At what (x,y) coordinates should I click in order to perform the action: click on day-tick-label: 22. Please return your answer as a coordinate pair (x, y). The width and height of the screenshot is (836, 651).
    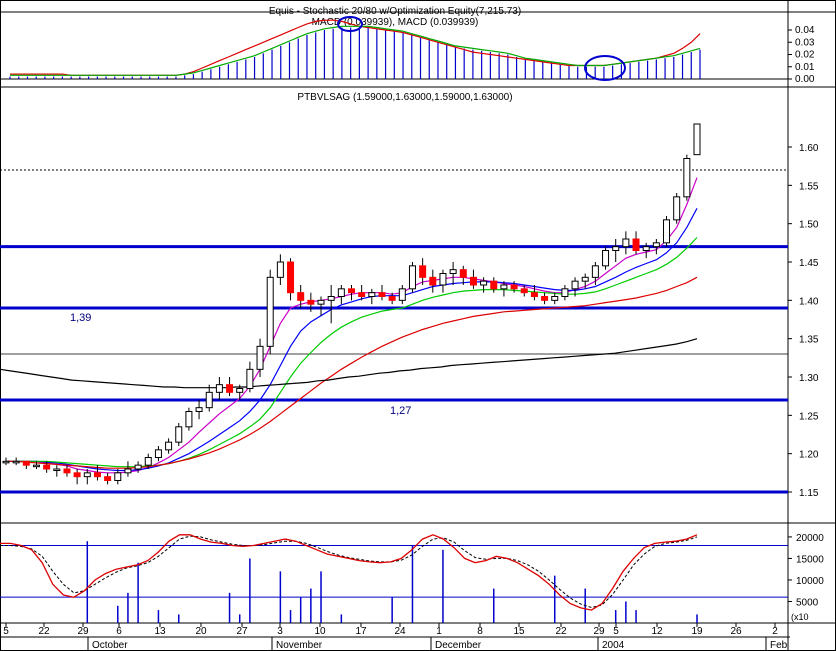
    Looking at the image, I should click on (561, 631).